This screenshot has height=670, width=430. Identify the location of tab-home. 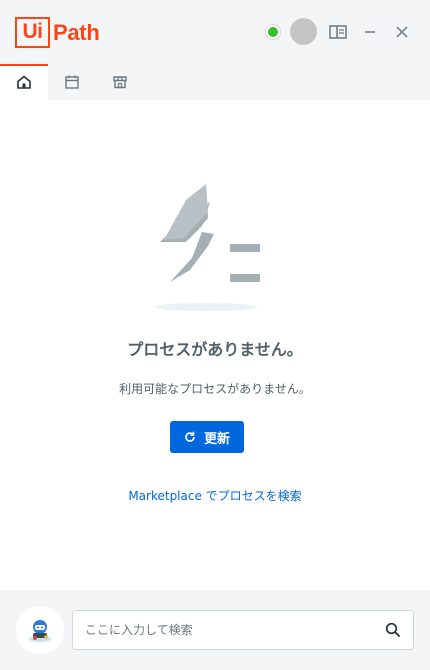
(24, 82).